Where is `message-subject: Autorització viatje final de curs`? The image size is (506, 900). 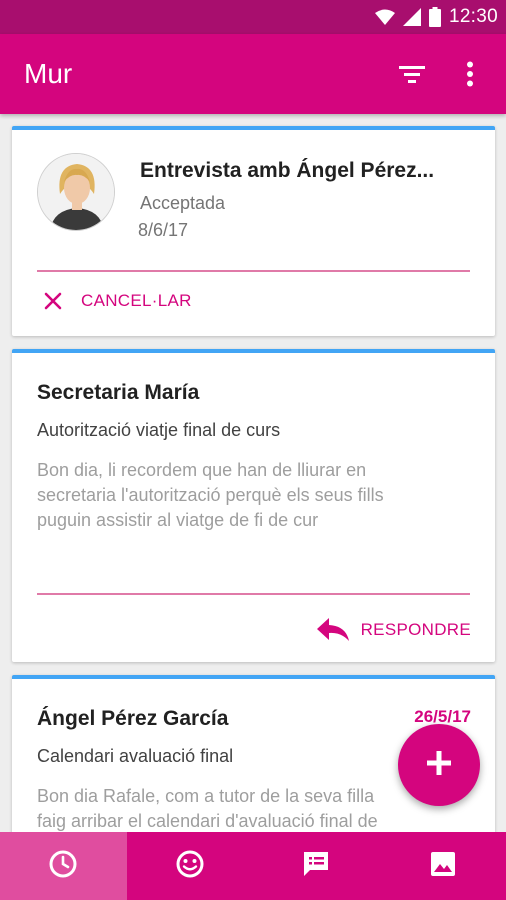
message-subject: Autorització viatje final de curs is located at coordinates (159, 430).